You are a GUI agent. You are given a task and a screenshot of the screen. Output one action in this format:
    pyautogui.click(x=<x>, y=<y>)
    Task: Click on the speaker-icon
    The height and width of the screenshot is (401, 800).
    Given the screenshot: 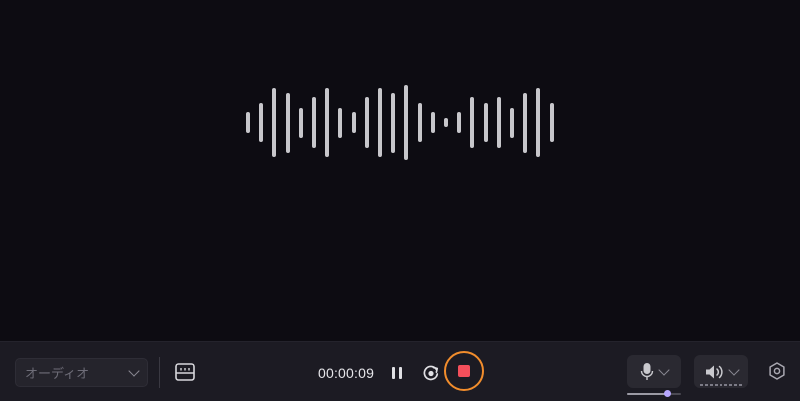 What is the action you would take?
    pyautogui.click(x=714, y=371)
    